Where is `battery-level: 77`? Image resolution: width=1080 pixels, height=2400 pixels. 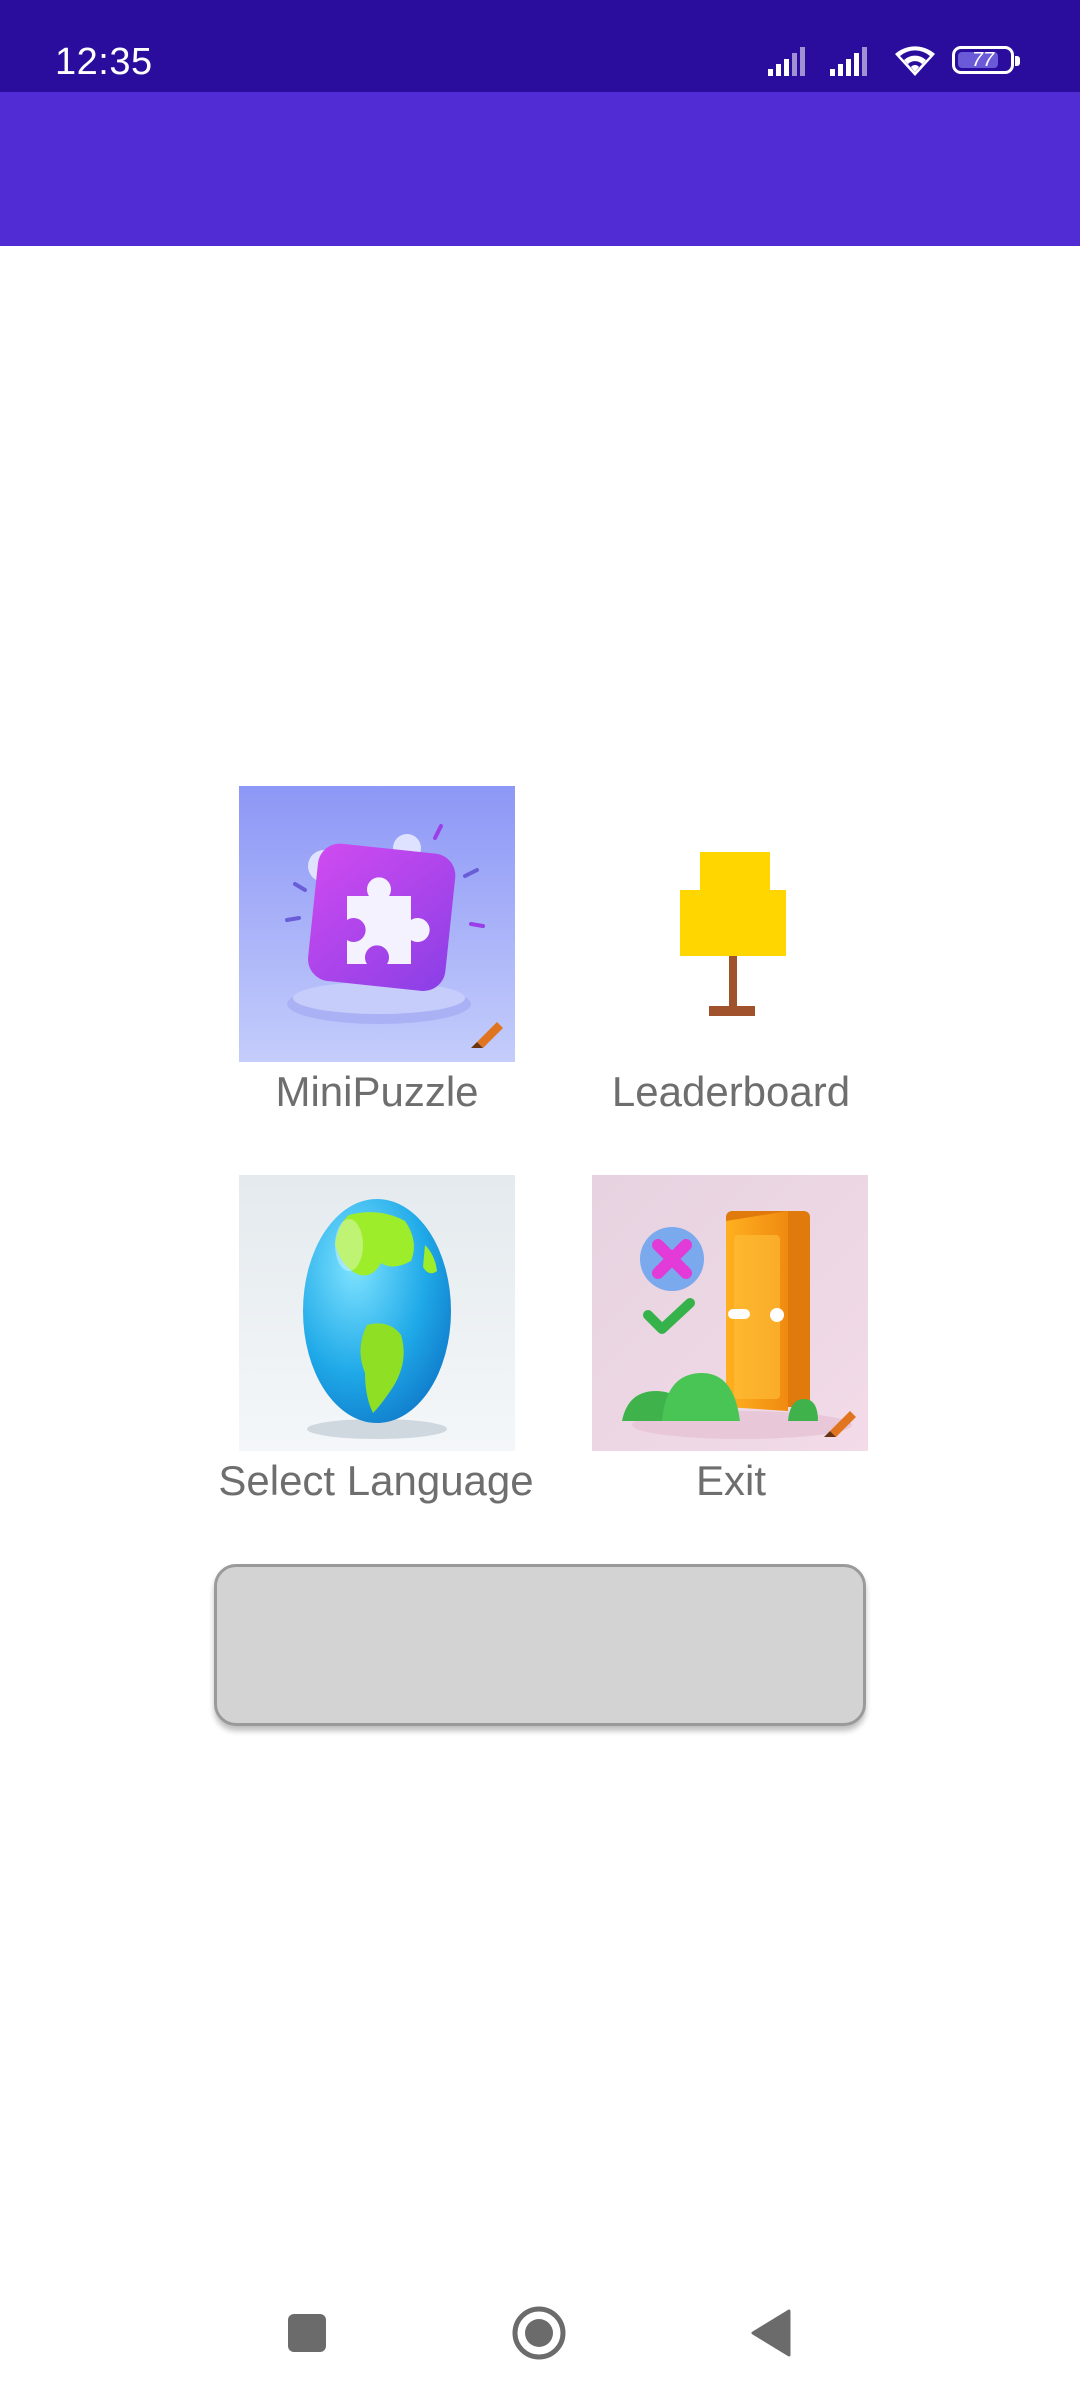
battery-level: 77 is located at coordinates (983, 59).